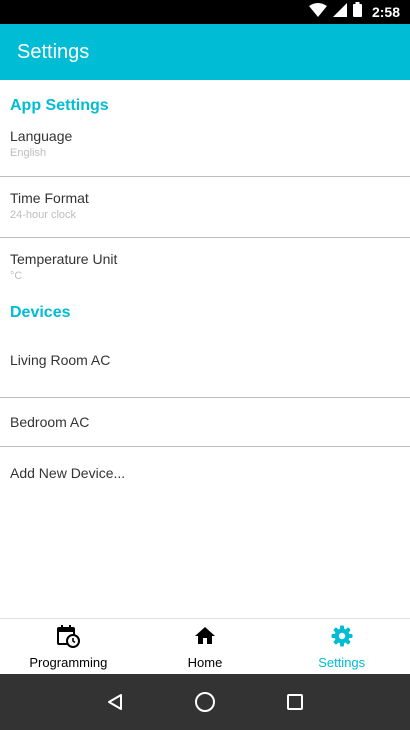 This screenshot has height=730, width=410. Describe the element at coordinates (205, 638) in the screenshot. I see `home-icon` at that location.